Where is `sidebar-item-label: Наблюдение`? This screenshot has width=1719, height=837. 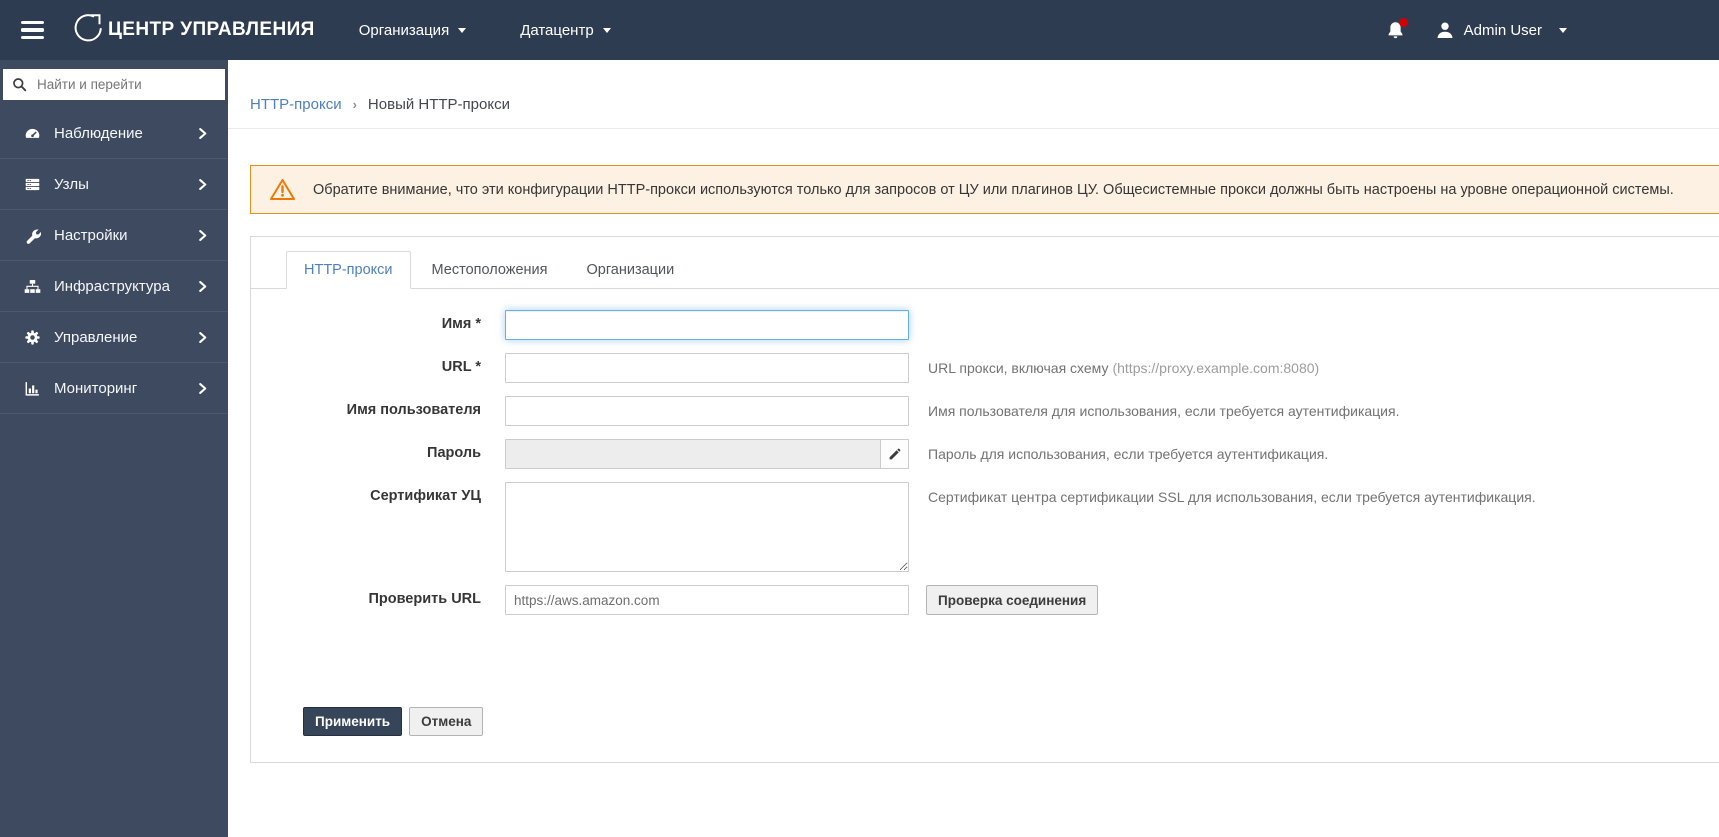
sidebar-item-label: Наблюдение is located at coordinates (98, 133).